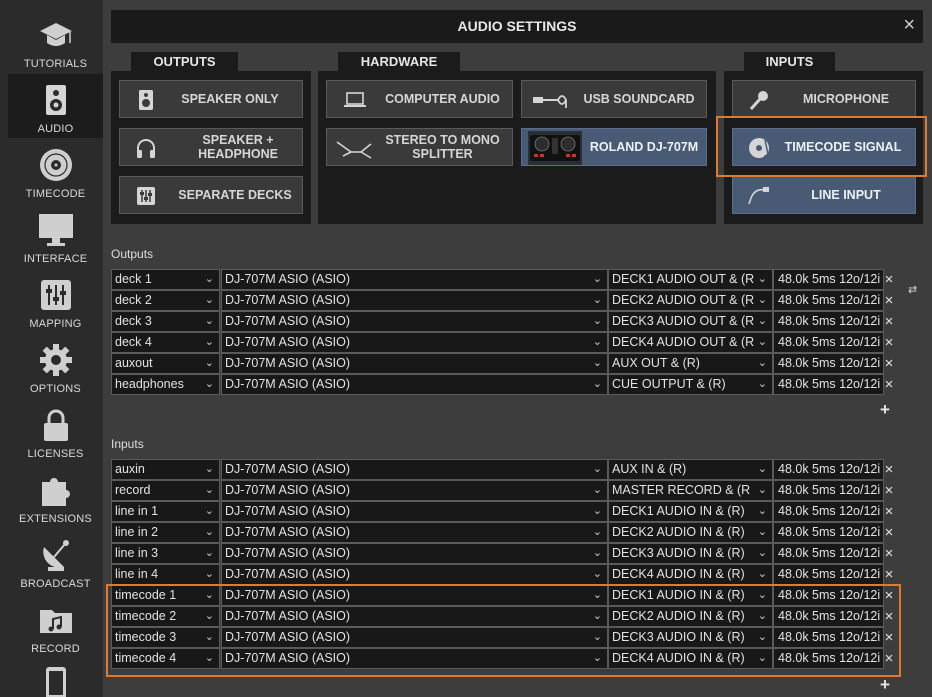 The height and width of the screenshot is (697, 932). What do you see at coordinates (55, 171) in the screenshot?
I see `sidebar-item-timecode: TIMECODE` at bounding box center [55, 171].